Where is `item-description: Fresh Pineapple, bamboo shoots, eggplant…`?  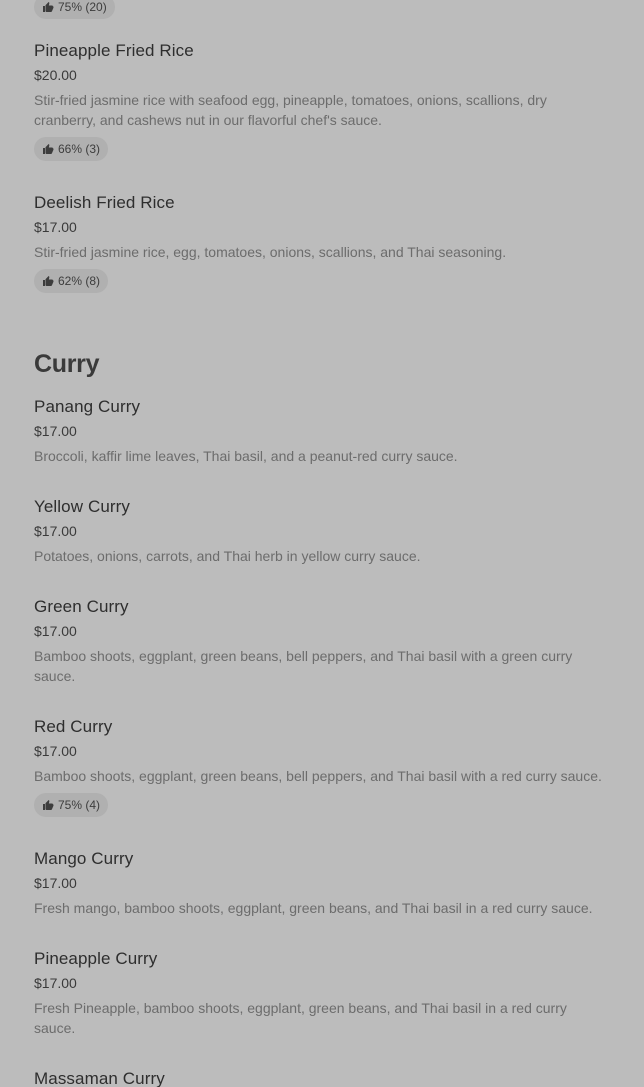
item-description: Fresh Pineapple, bamboo shoots, eggplant… is located at coordinates (300, 1018).